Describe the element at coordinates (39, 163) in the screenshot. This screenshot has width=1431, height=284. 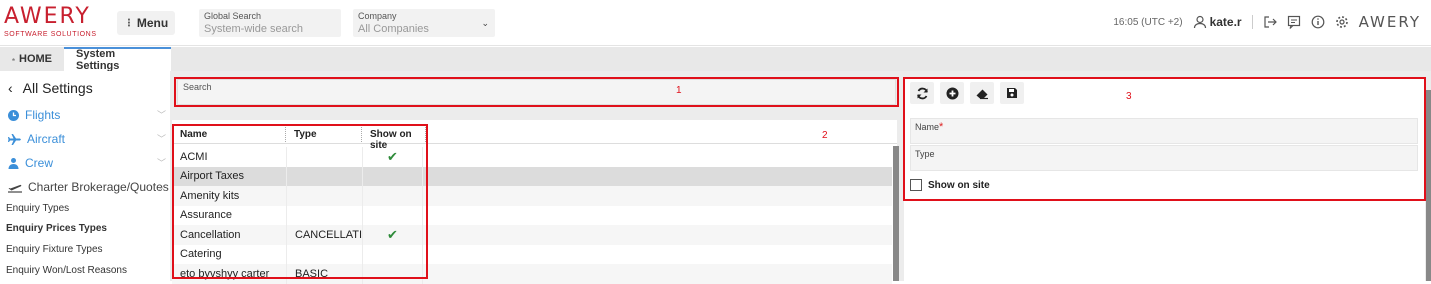
I see `sidebar-item-label: Crew` at that location.